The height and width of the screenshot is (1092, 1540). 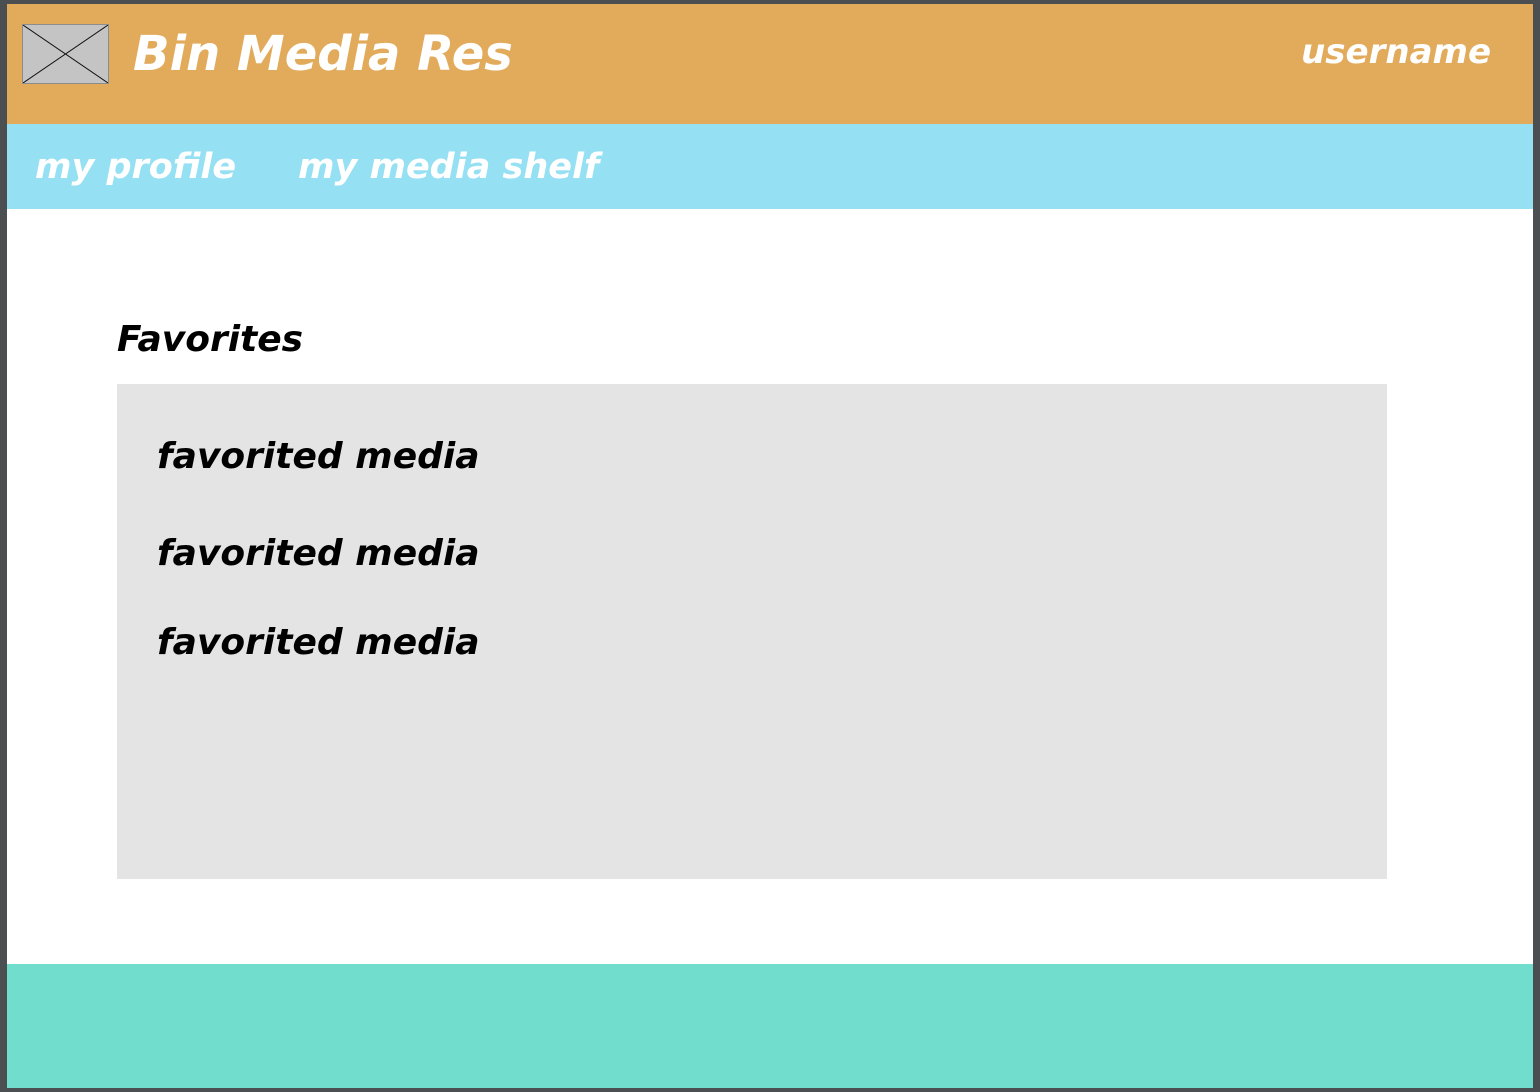 What do you see at coordinates (65, 54) in the screenshot?
I see `logo-placeholder-icon` at bounding box center [65, 54].